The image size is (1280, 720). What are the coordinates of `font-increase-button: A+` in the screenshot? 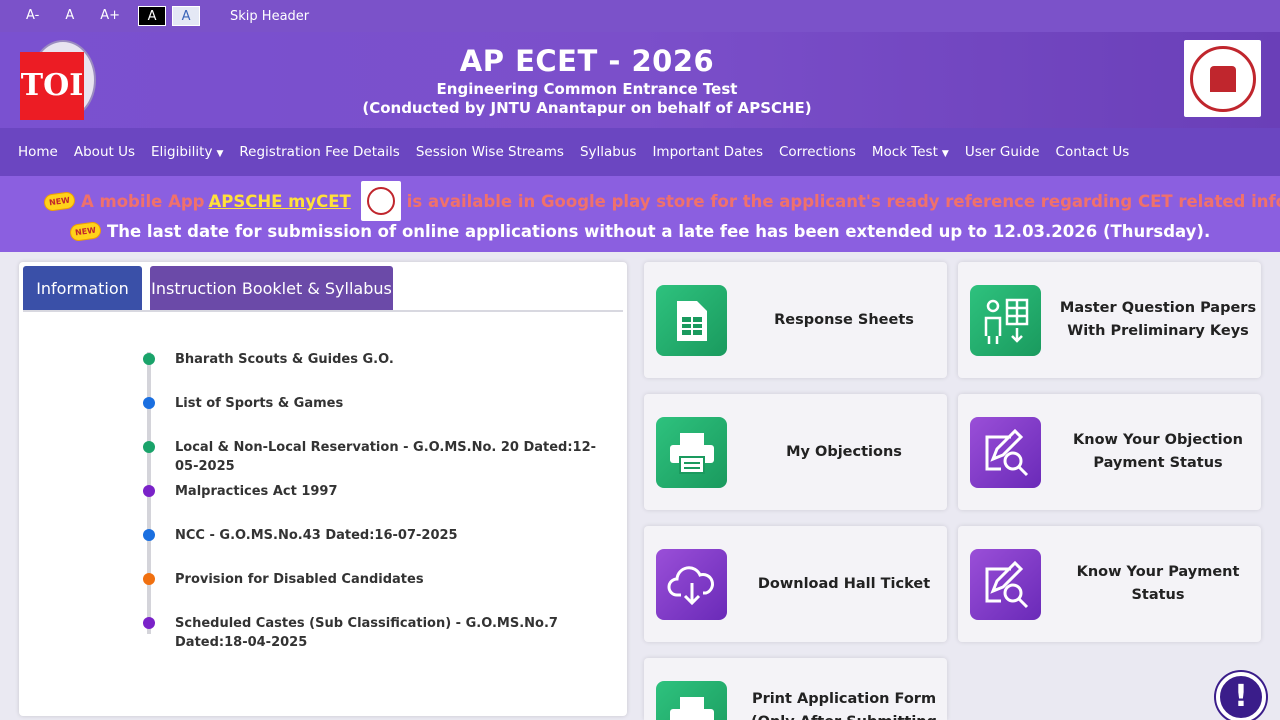 It's located at (110, 16).